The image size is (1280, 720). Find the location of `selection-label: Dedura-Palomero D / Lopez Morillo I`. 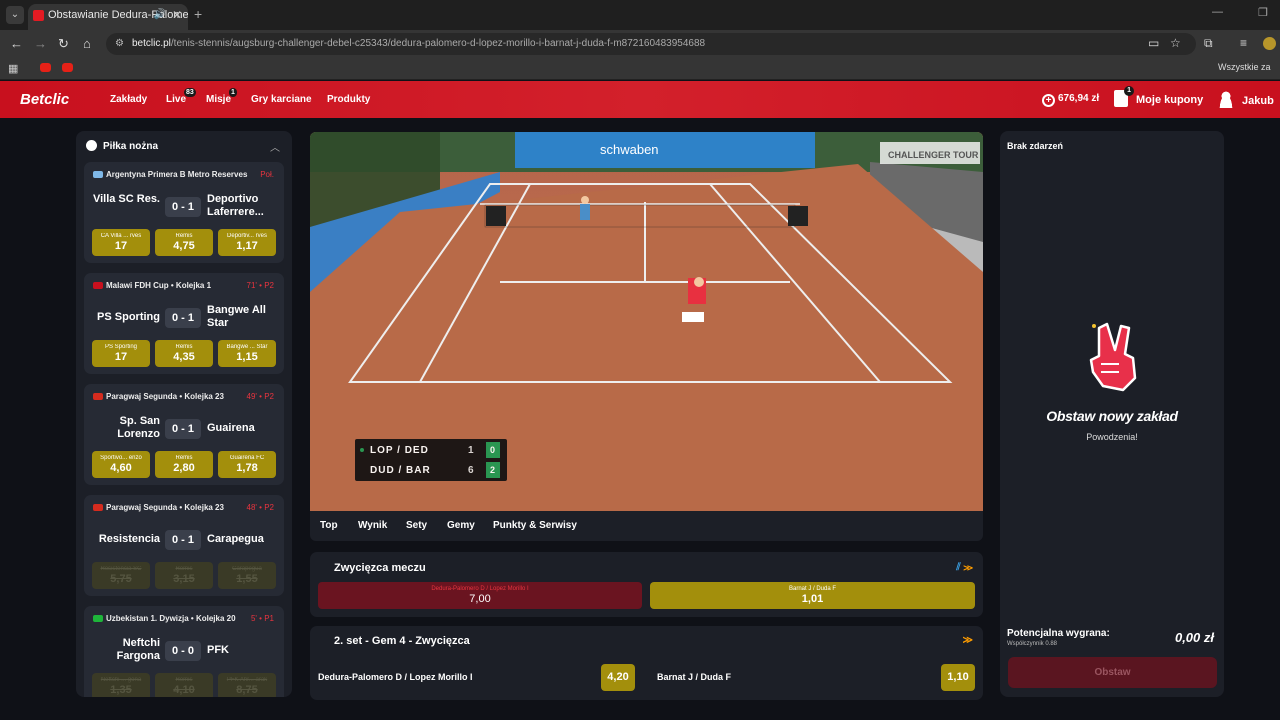

selection-label: Dedura-Palomero D / Lopez Morillo I is located at coordinates (395, 677).